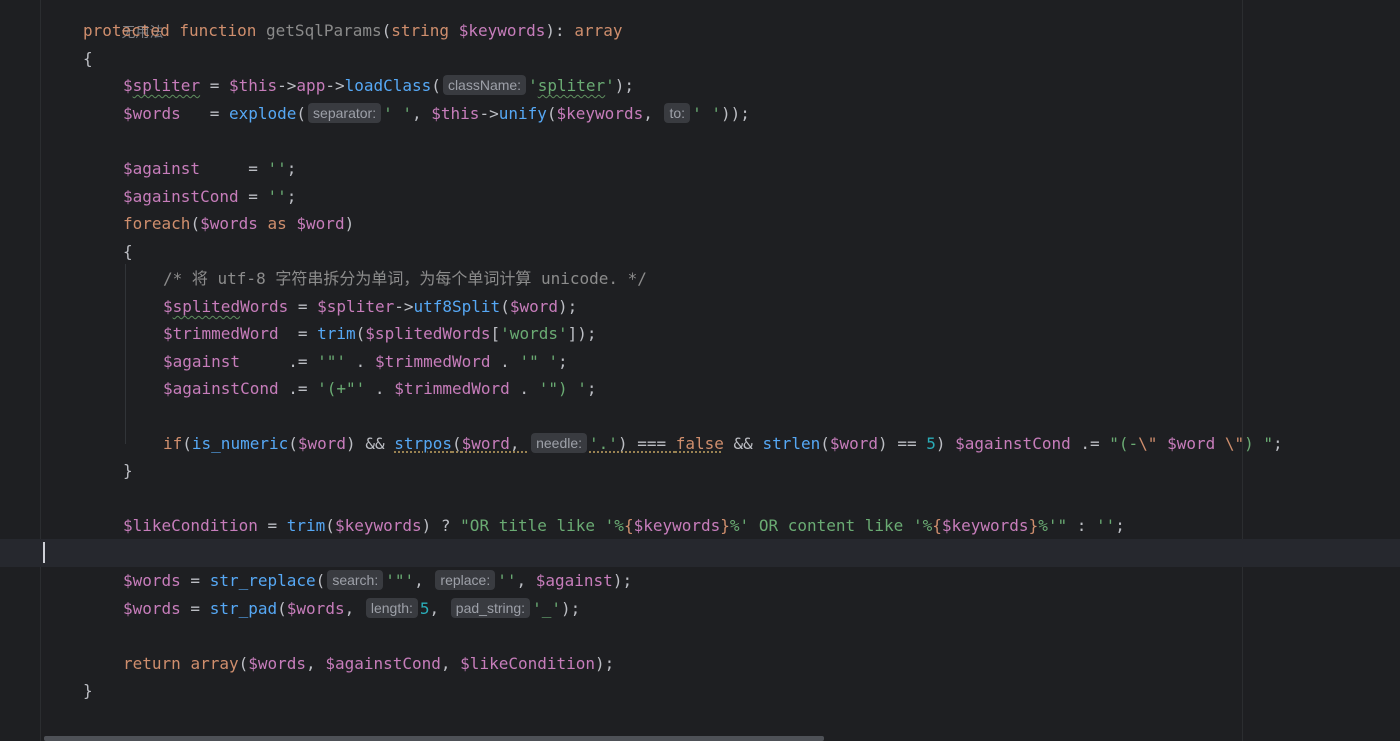 This screenshot has width=1400, height=741. I want to click on code-token: ., so click(380, 388).